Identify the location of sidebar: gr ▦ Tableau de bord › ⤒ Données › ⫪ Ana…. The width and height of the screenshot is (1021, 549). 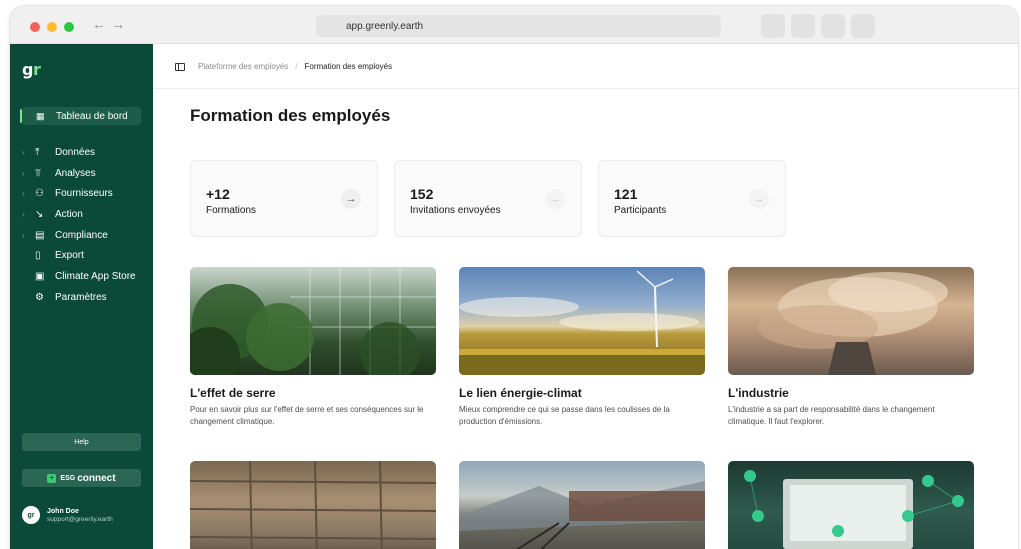
(81, 296).